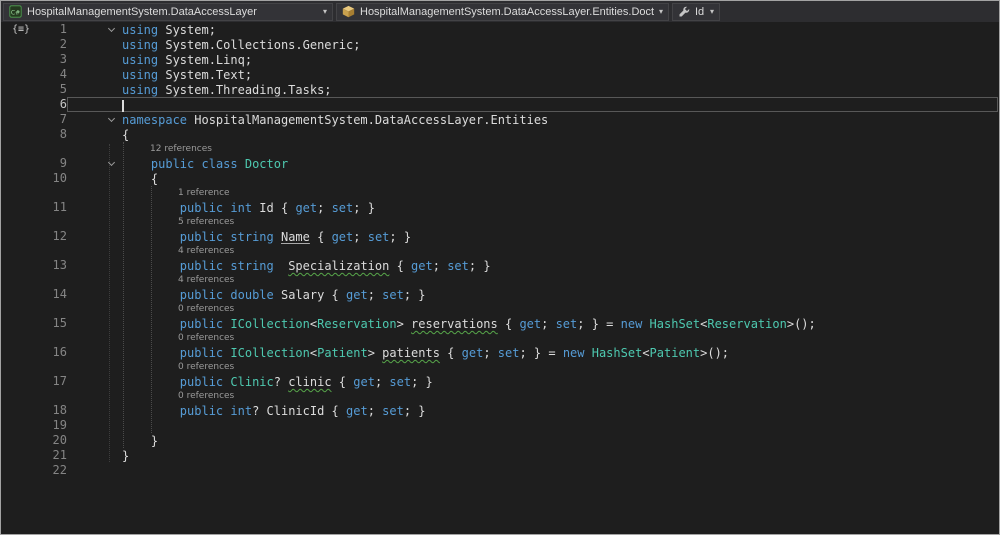 The height and width of the screenshot is (535, 1000). I want to click on code-text: using System.Threading.Tasks;, so click(559, 90).